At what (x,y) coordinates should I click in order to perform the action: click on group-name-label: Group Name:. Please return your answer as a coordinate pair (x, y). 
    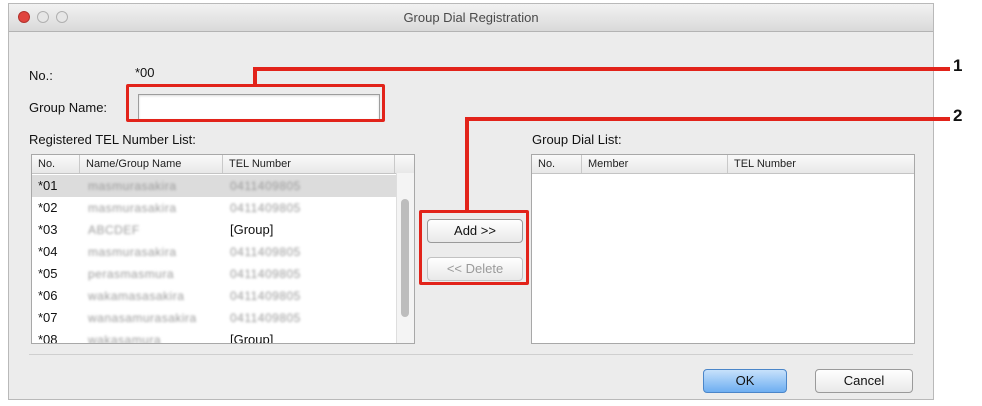
    Looking at the image, I should click on (68, 107).